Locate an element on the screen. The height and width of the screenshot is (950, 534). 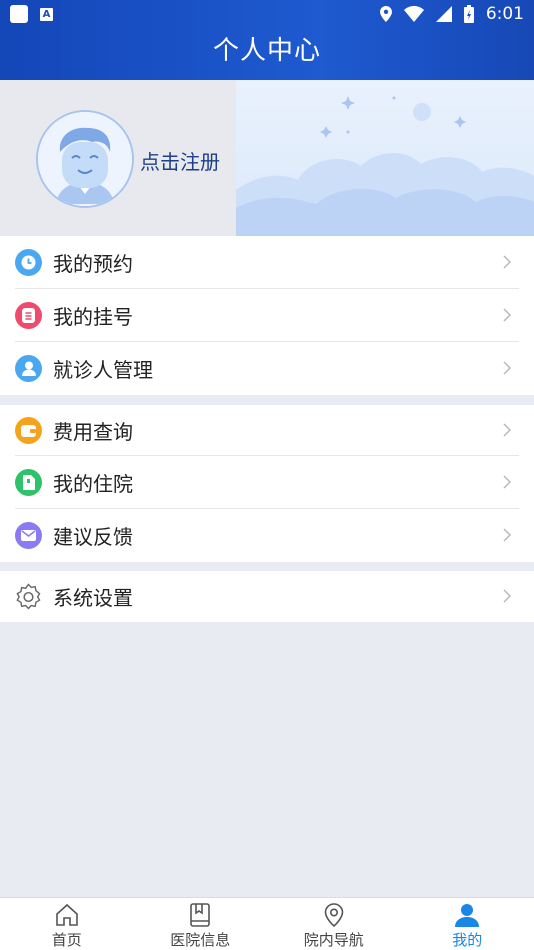
tab-label: 院内导航 is located at coordinates (333, 940).